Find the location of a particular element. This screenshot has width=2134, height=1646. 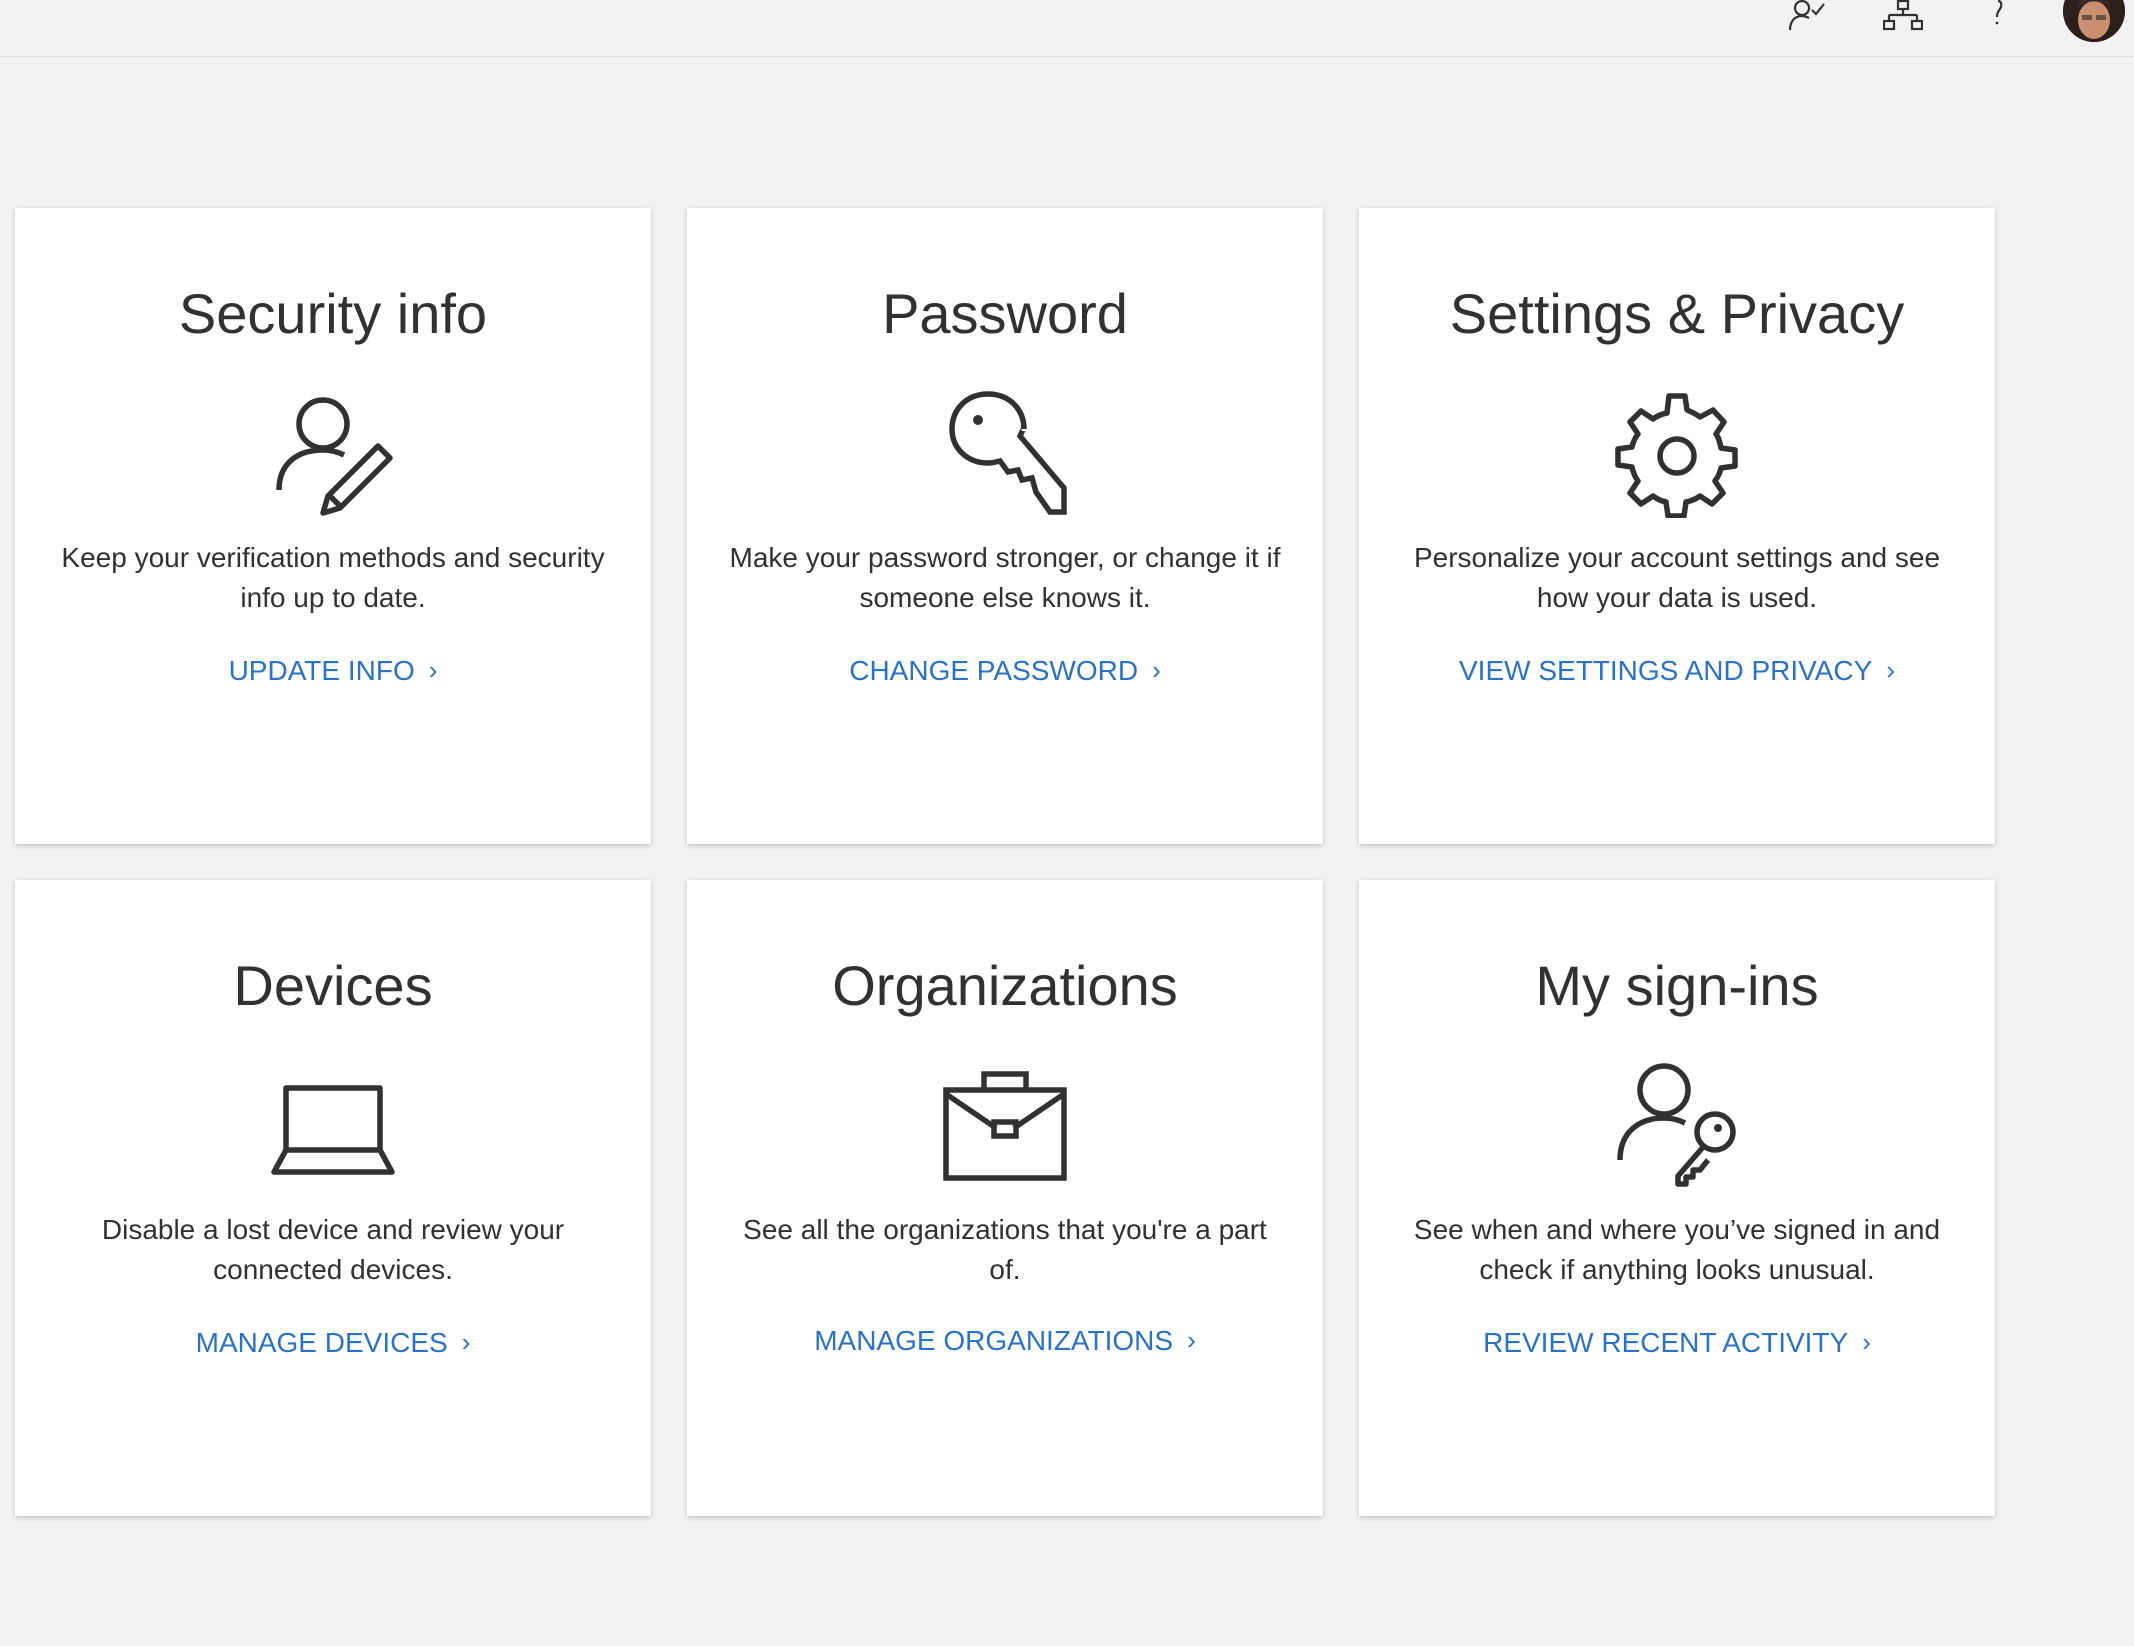

top-bar is located at coordinates (1067, 28).